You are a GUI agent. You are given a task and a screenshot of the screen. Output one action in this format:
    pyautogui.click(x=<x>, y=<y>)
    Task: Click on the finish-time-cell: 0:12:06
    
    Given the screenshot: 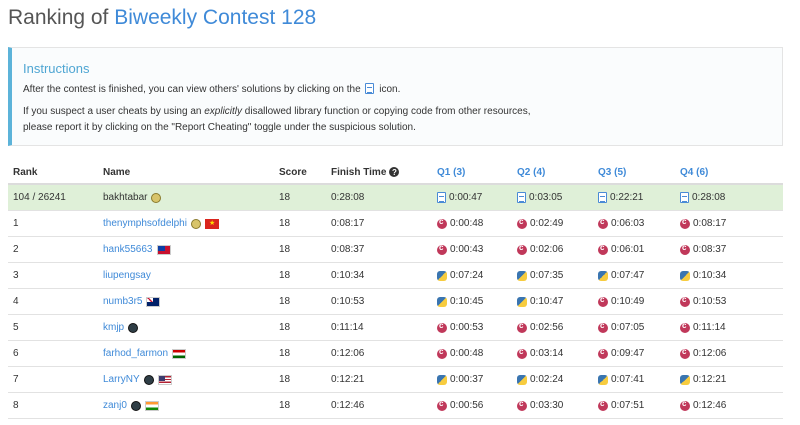 What is the action you would take?
    pyautogui.click(x=348, y=353)
    